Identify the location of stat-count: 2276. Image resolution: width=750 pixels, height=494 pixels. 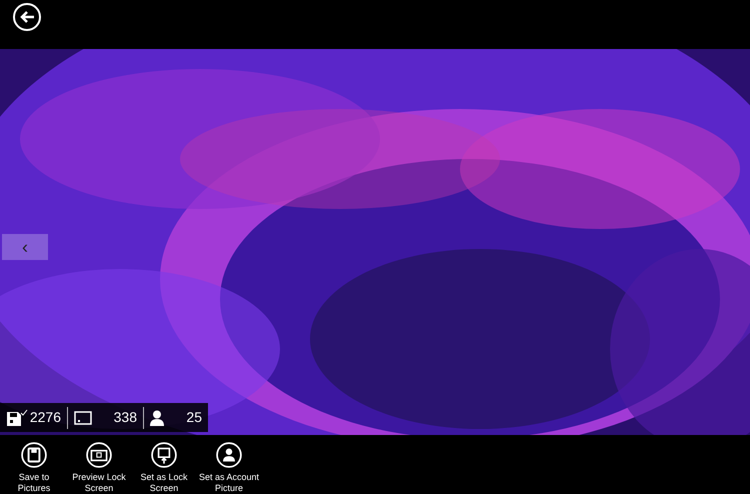
(45, 417).